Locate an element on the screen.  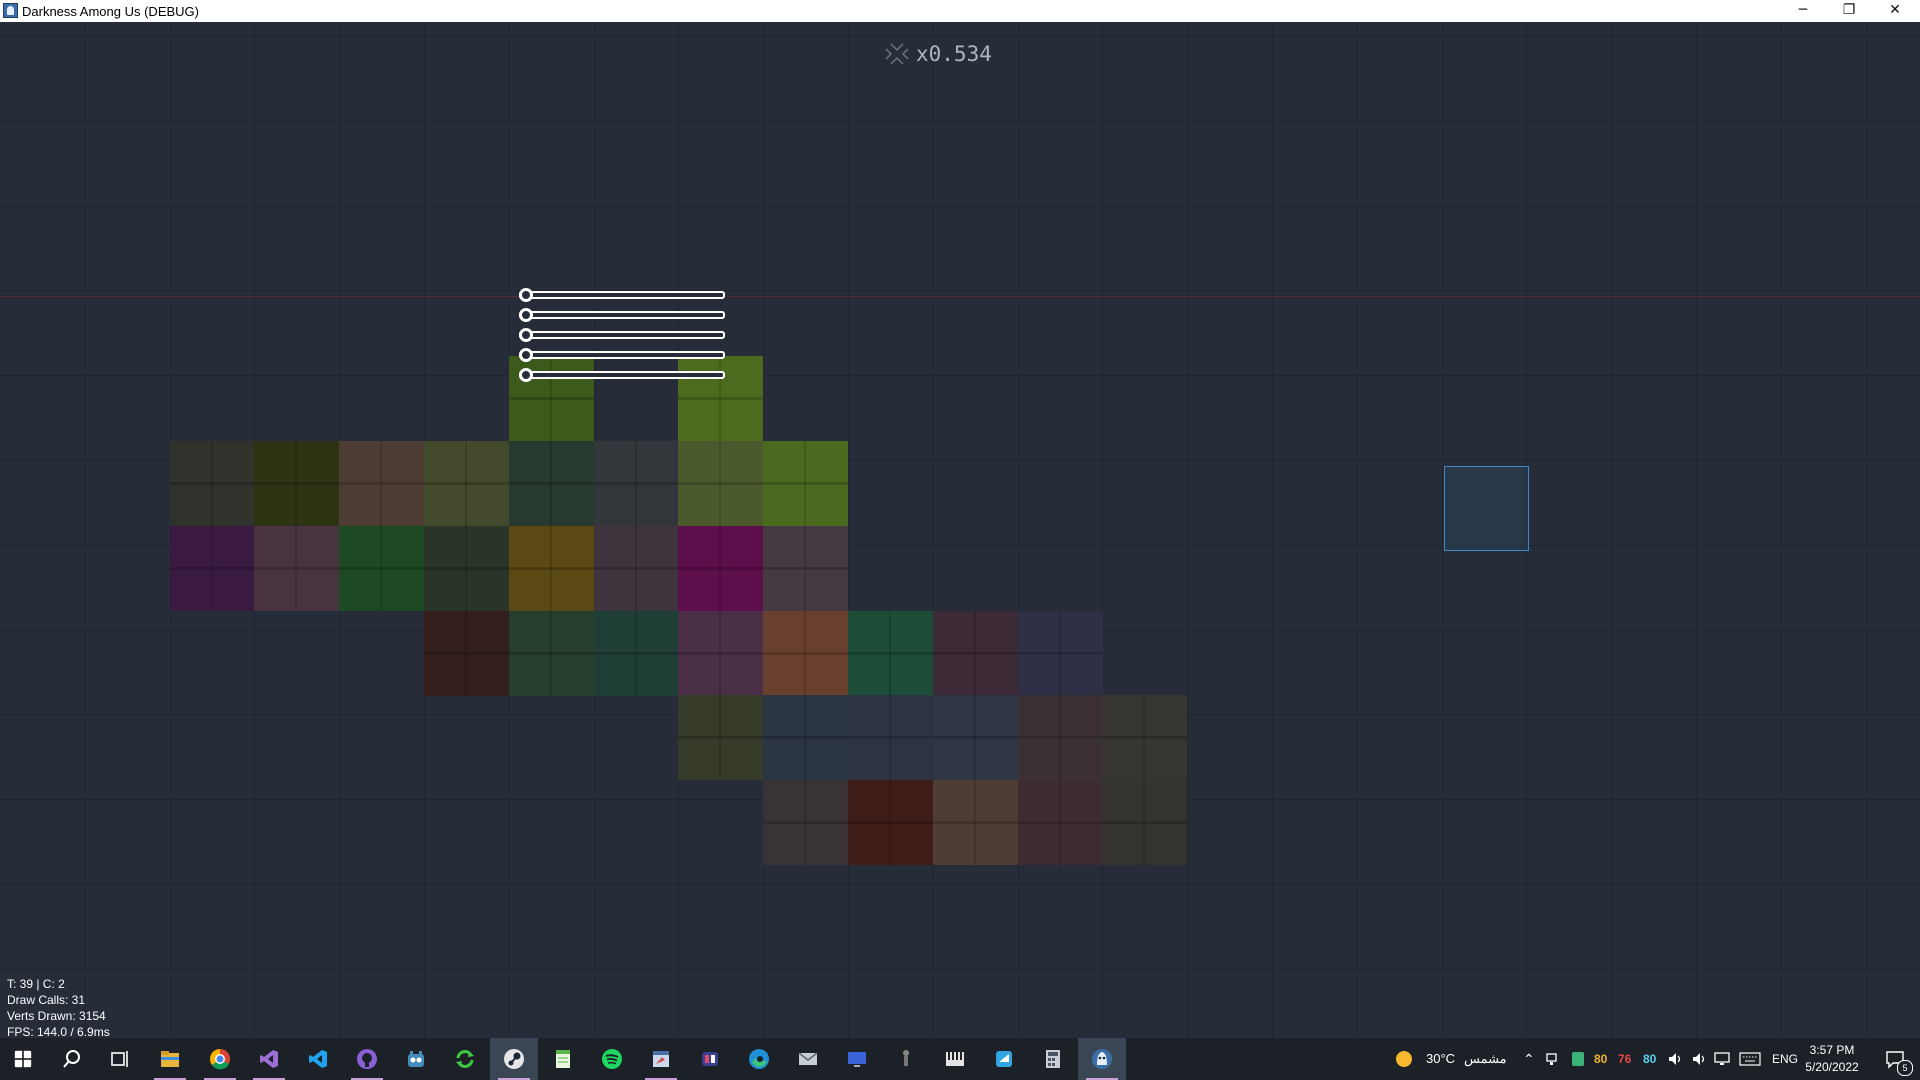
taskbar-app-mail is located at coordinates (808, 1059).